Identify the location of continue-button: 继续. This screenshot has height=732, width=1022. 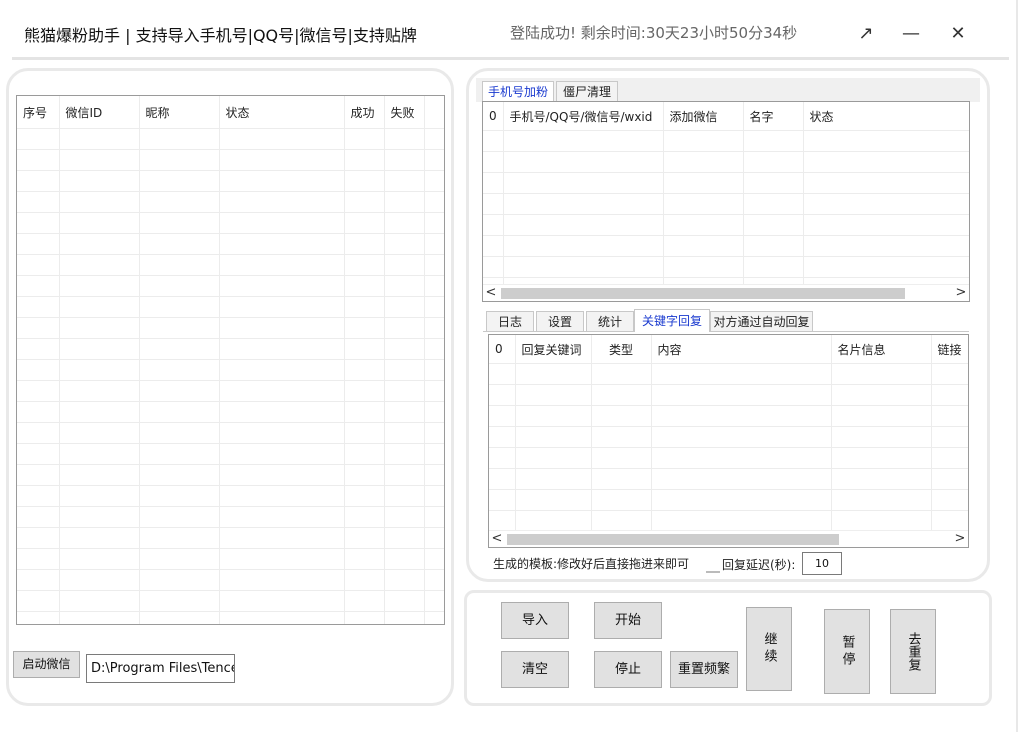
(769, 649).